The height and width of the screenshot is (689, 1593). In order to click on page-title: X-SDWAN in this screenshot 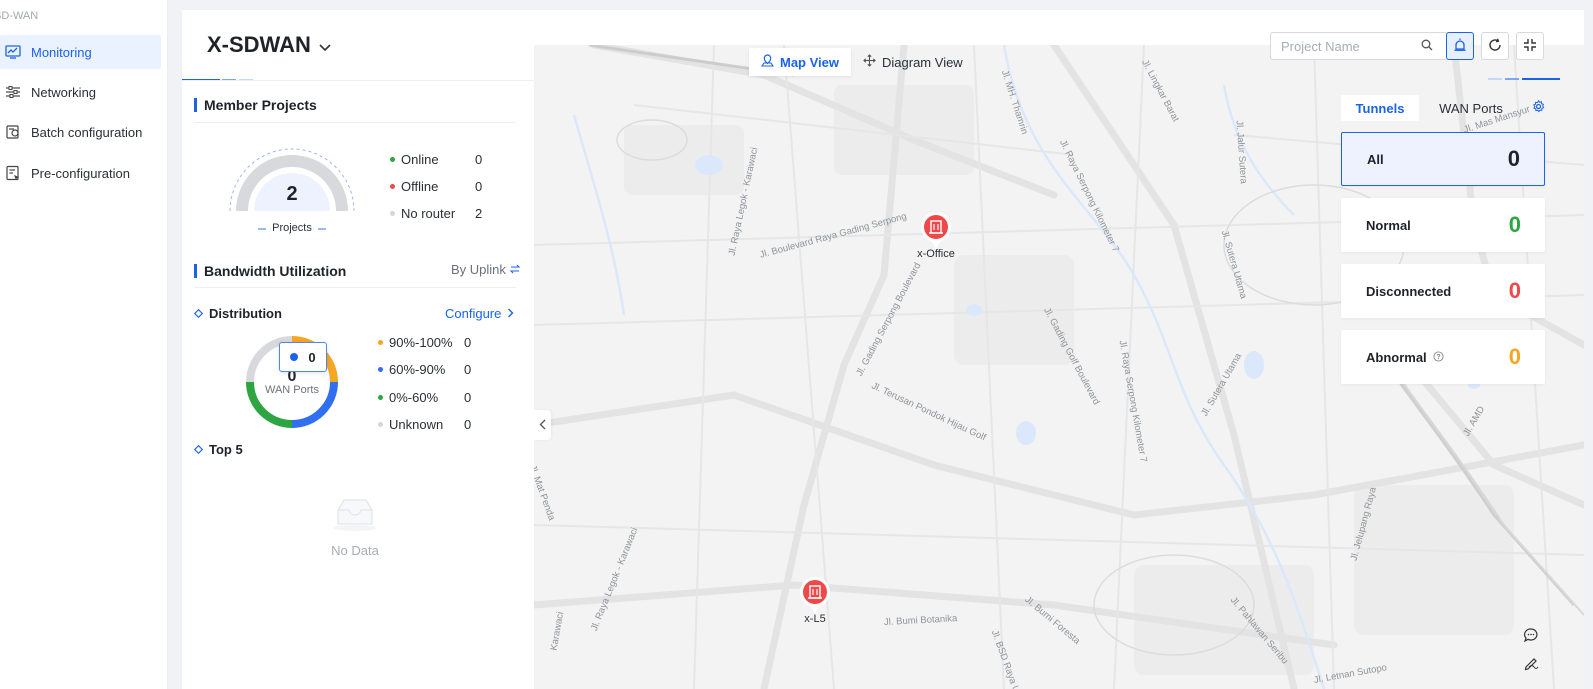, I will do `click(259, 44)`.